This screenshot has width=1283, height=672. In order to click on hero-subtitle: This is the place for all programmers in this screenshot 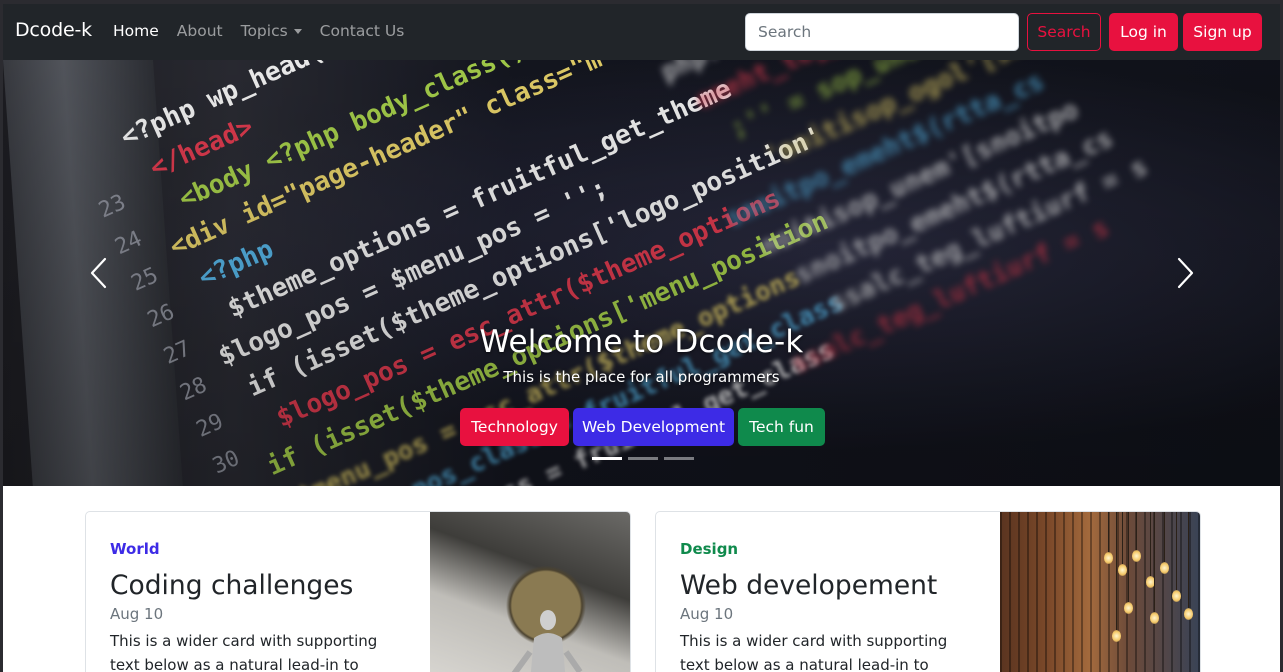, I will do `click(641, 377)`.